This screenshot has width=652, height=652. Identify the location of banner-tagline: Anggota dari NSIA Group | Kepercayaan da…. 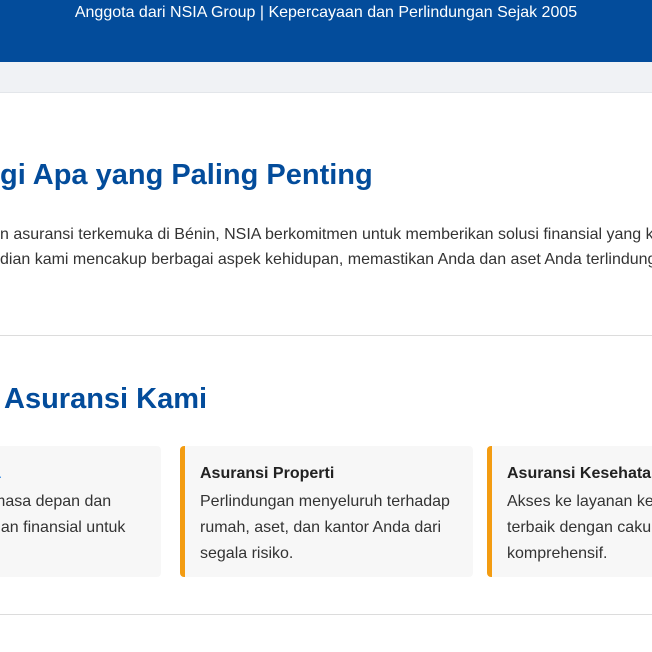
(326, 12).